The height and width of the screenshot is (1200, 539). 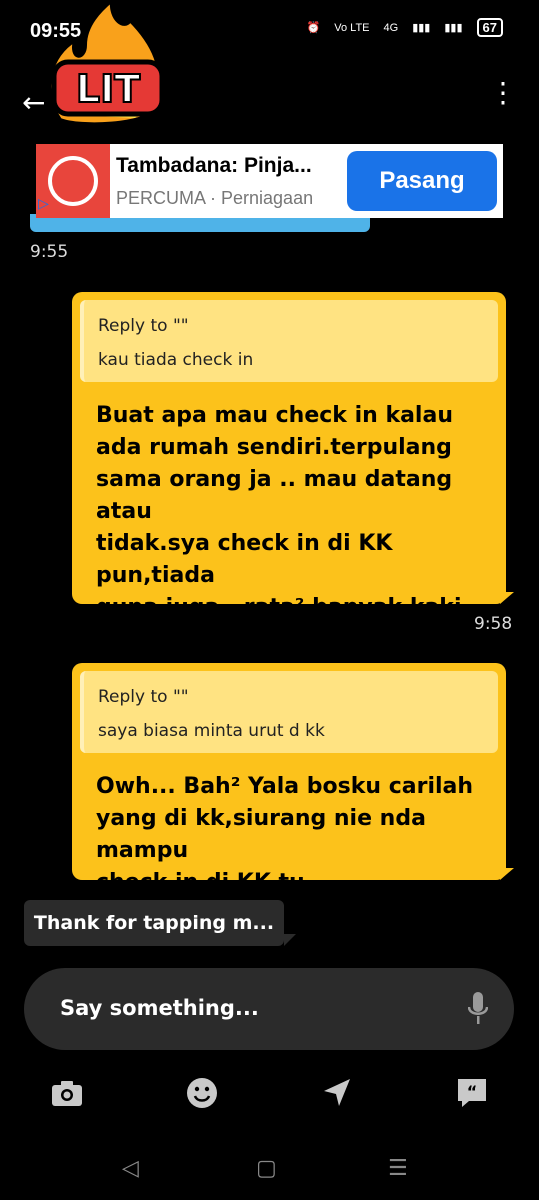 What do you see at coordinates (274, 415) in the screenshot?
I see `message-line: Buat apa mau check in kalau` at bounding box center [274, 415].